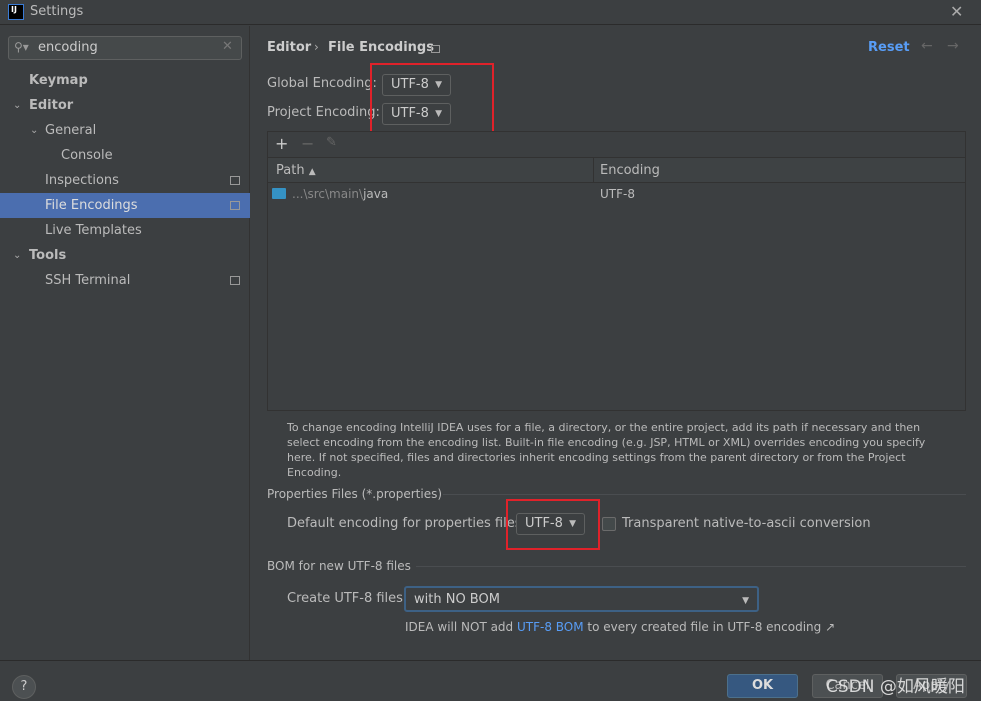  What do you see at coordinates (323, 112) in the screenshot?
I see `project-encoding-label: Project Encoding:` at bounding box center [323, 112].